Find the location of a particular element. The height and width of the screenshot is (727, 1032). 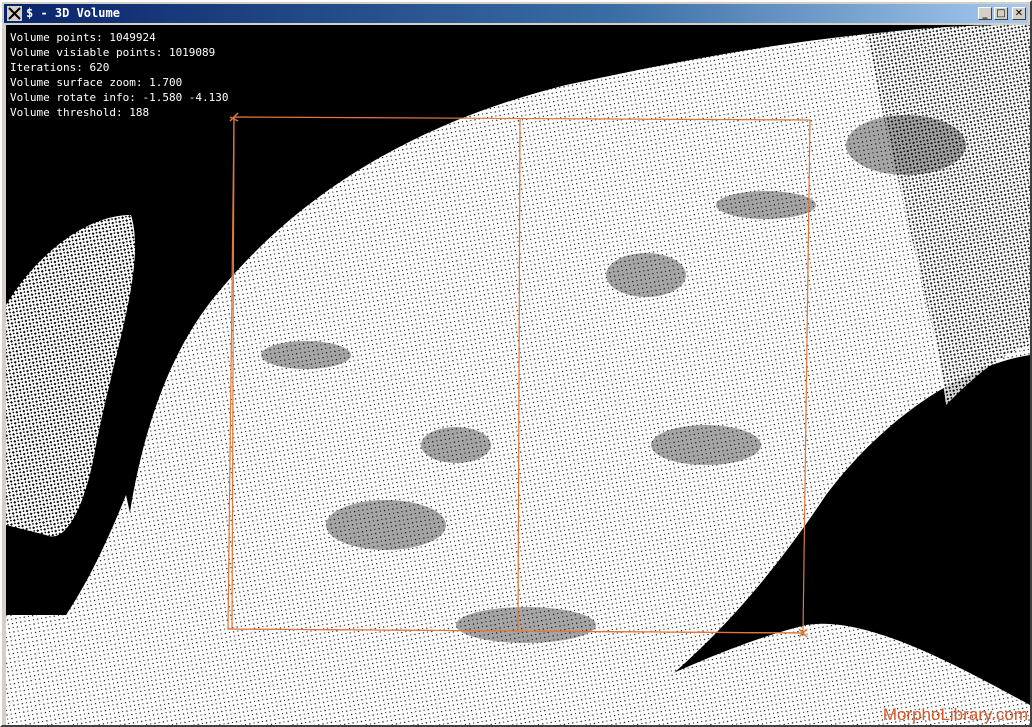

volume-points-text: Volume points: 1049924 is located at coordinates (83, 37).